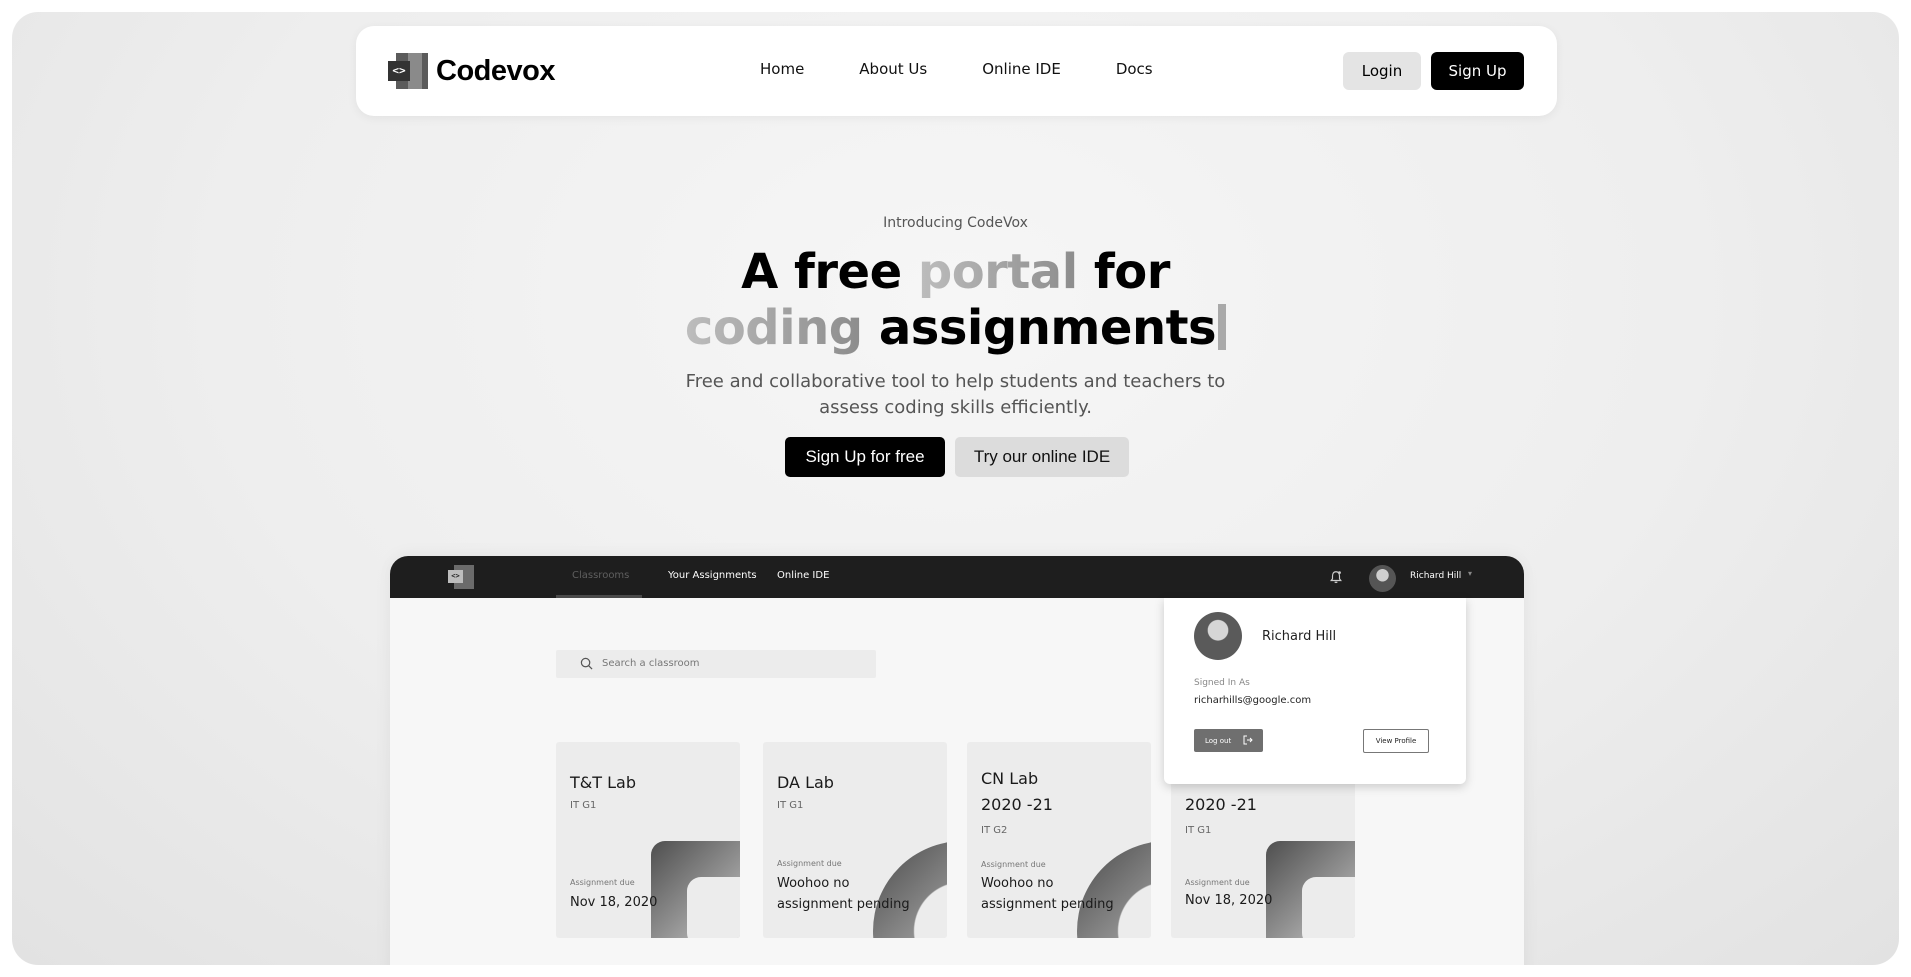  I want to click on signup-button: Sign Up, so click(1477, 71).